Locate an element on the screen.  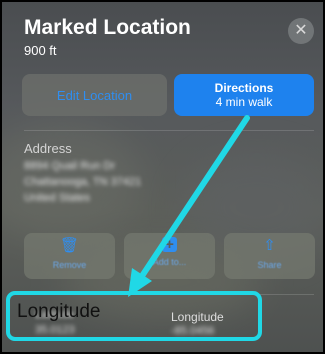
annotation-callout-text: Longitude is located at coordinates (59, 311).